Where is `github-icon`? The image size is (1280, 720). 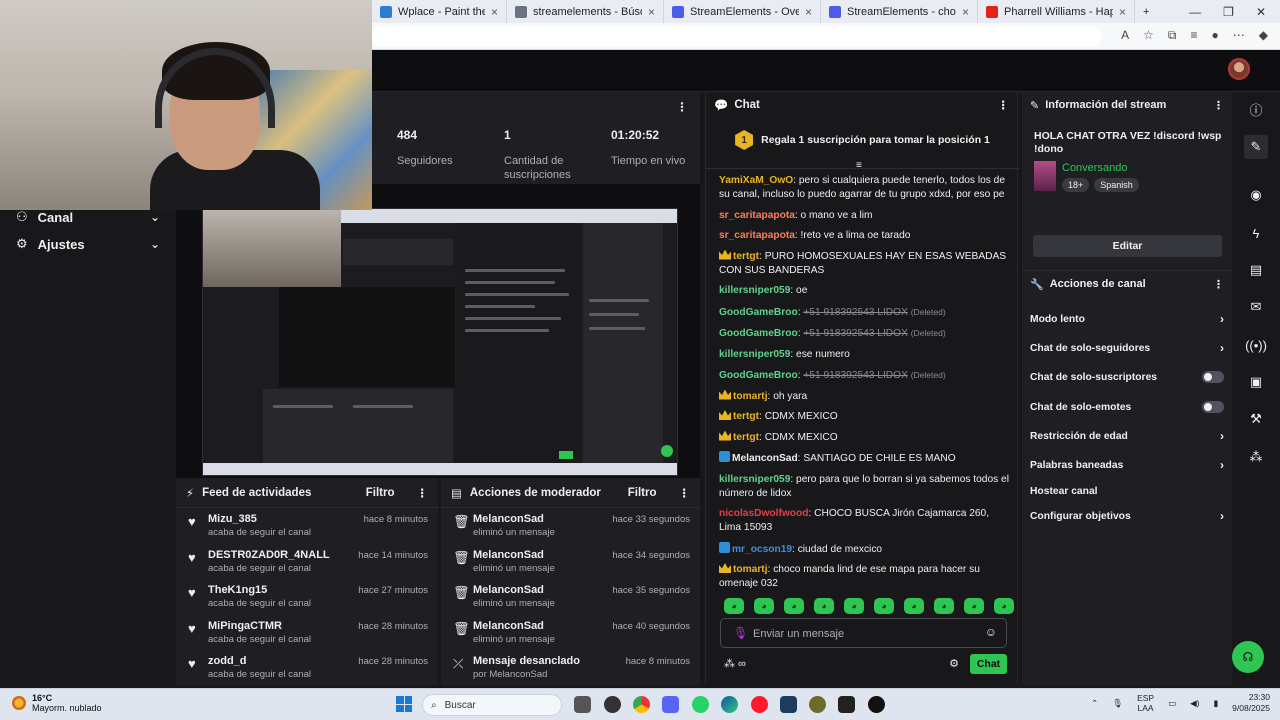
github-icon is located at coordinates (612, 704).